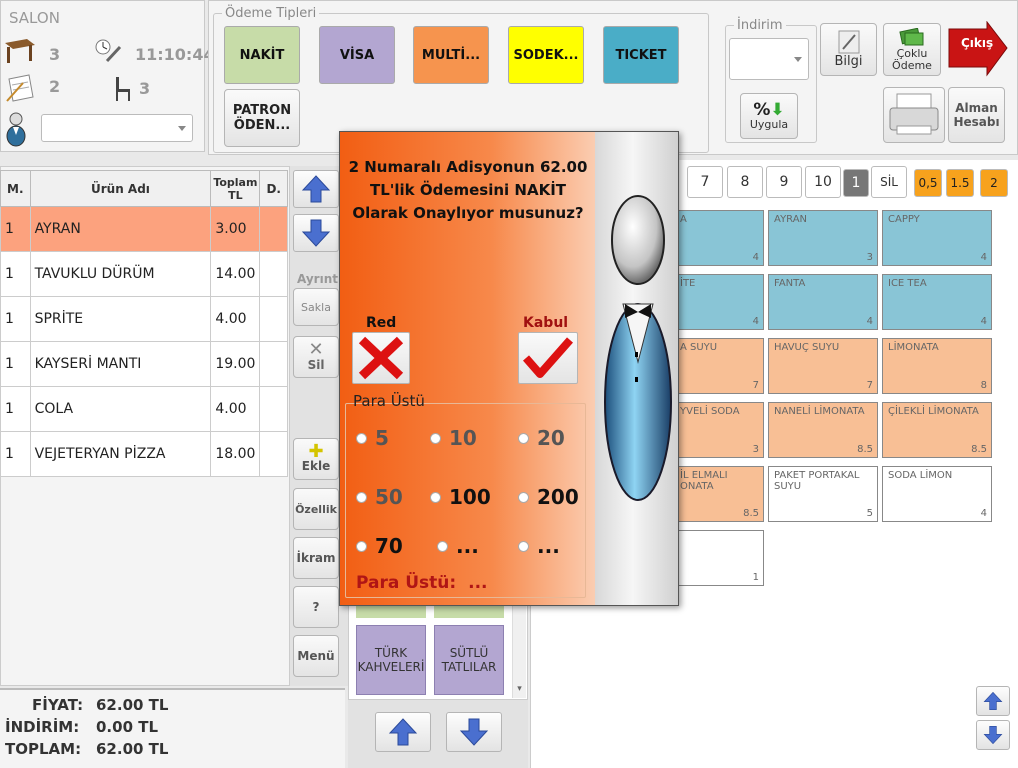 The width and height of the screenshot is (1018, 768). What do you see at coordinates (316, 233) in the screenshot?
I see `scroll-down-button` at bounding box center [316, 233].